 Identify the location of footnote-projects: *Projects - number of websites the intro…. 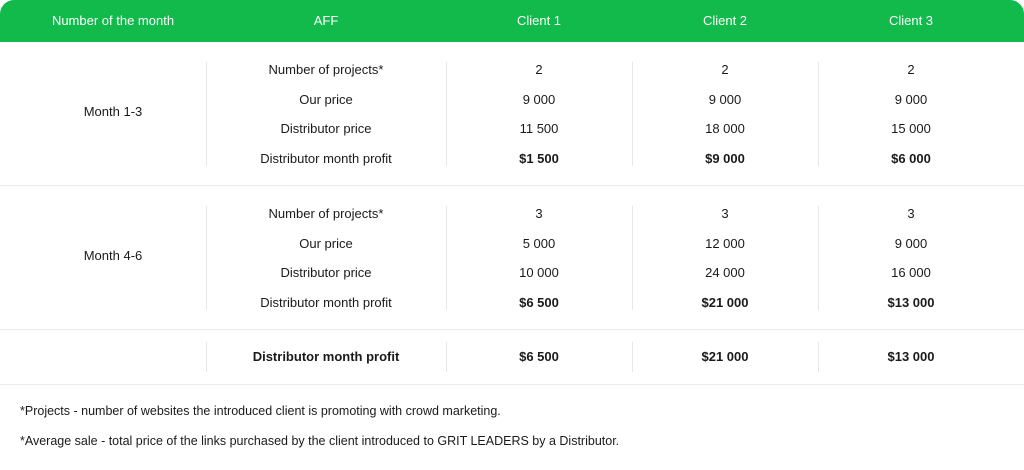
(260, 411).